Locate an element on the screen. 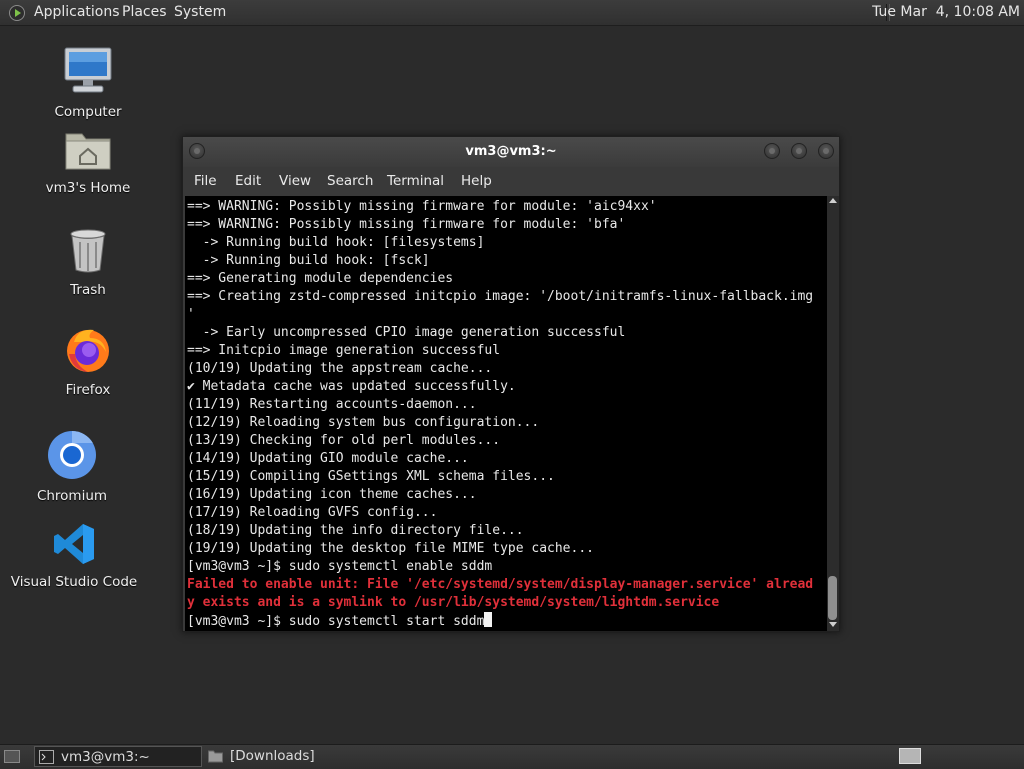 Image resolution: width=1024 pixels, height=769 pixels. menu-edit: Edit is located at coordinates (248, 181).